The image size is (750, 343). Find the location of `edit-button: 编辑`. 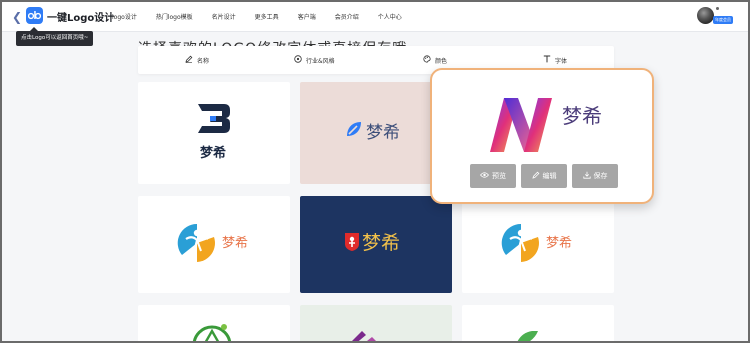

edit-button: 编辑 is located at coordinates (544, 176).